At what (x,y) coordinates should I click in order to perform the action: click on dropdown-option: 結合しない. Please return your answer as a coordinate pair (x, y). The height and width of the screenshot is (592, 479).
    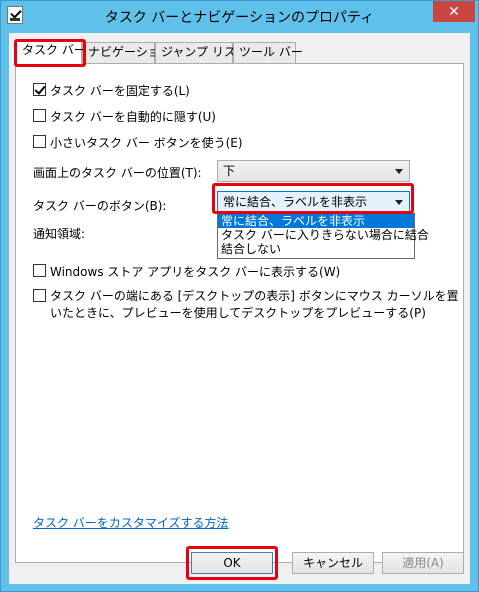
    Looking at the image, I should click on (316, 249).